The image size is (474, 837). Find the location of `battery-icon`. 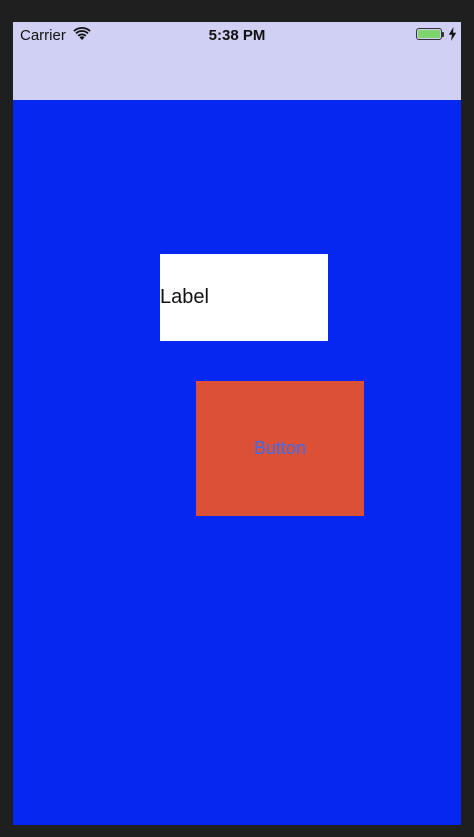

battery-icon is located at coordinates (429, 34).